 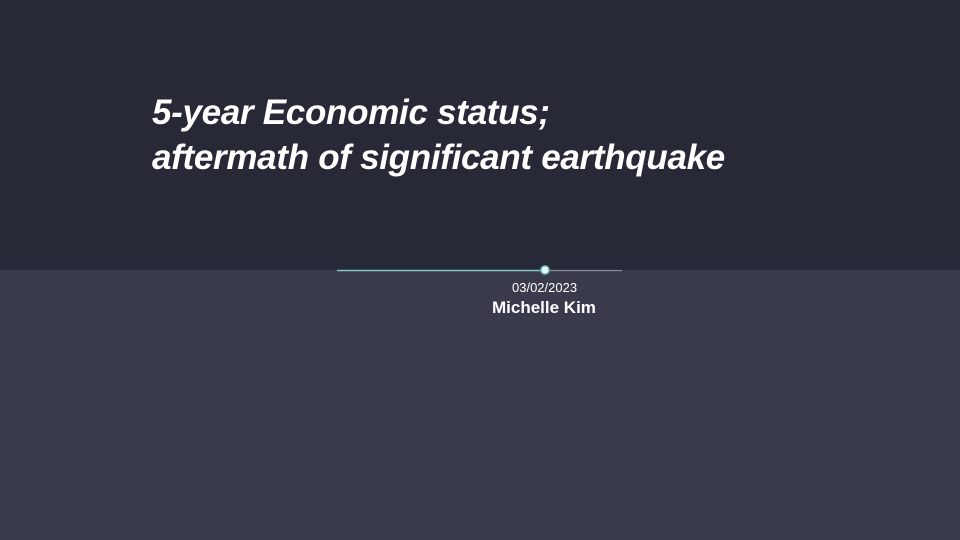 What do you see at coordinates (545, 287) in the screenshot?
I see `presentation-date: 03/02/2023` at bounding box center [545, 287].